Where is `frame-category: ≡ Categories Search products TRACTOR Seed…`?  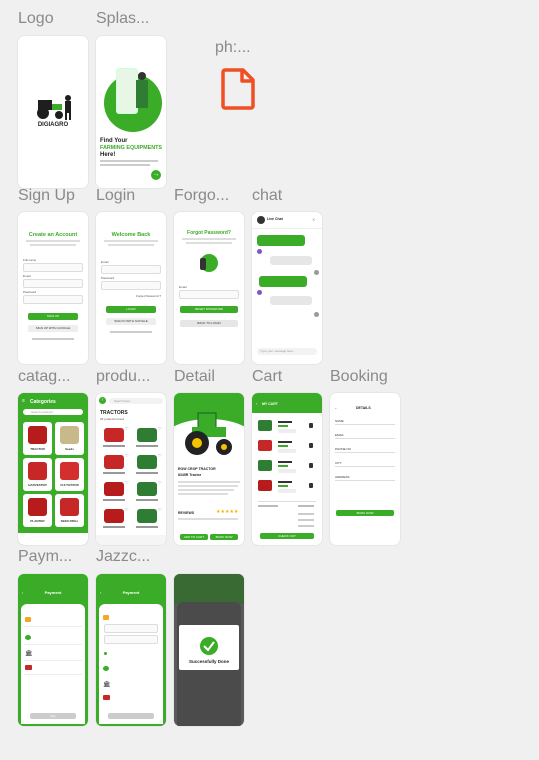
frame-category: ≡ Categories Search products TRACTOR Seed… is located at coordinates (53, 469).